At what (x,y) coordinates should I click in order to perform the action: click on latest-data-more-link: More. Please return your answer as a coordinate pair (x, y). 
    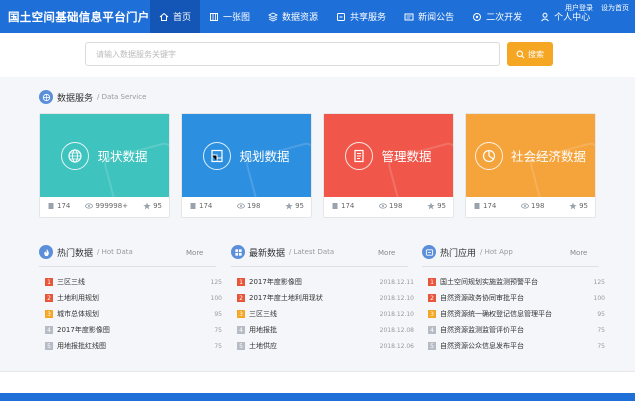
    Looking at the image, I should click on (386, 253).